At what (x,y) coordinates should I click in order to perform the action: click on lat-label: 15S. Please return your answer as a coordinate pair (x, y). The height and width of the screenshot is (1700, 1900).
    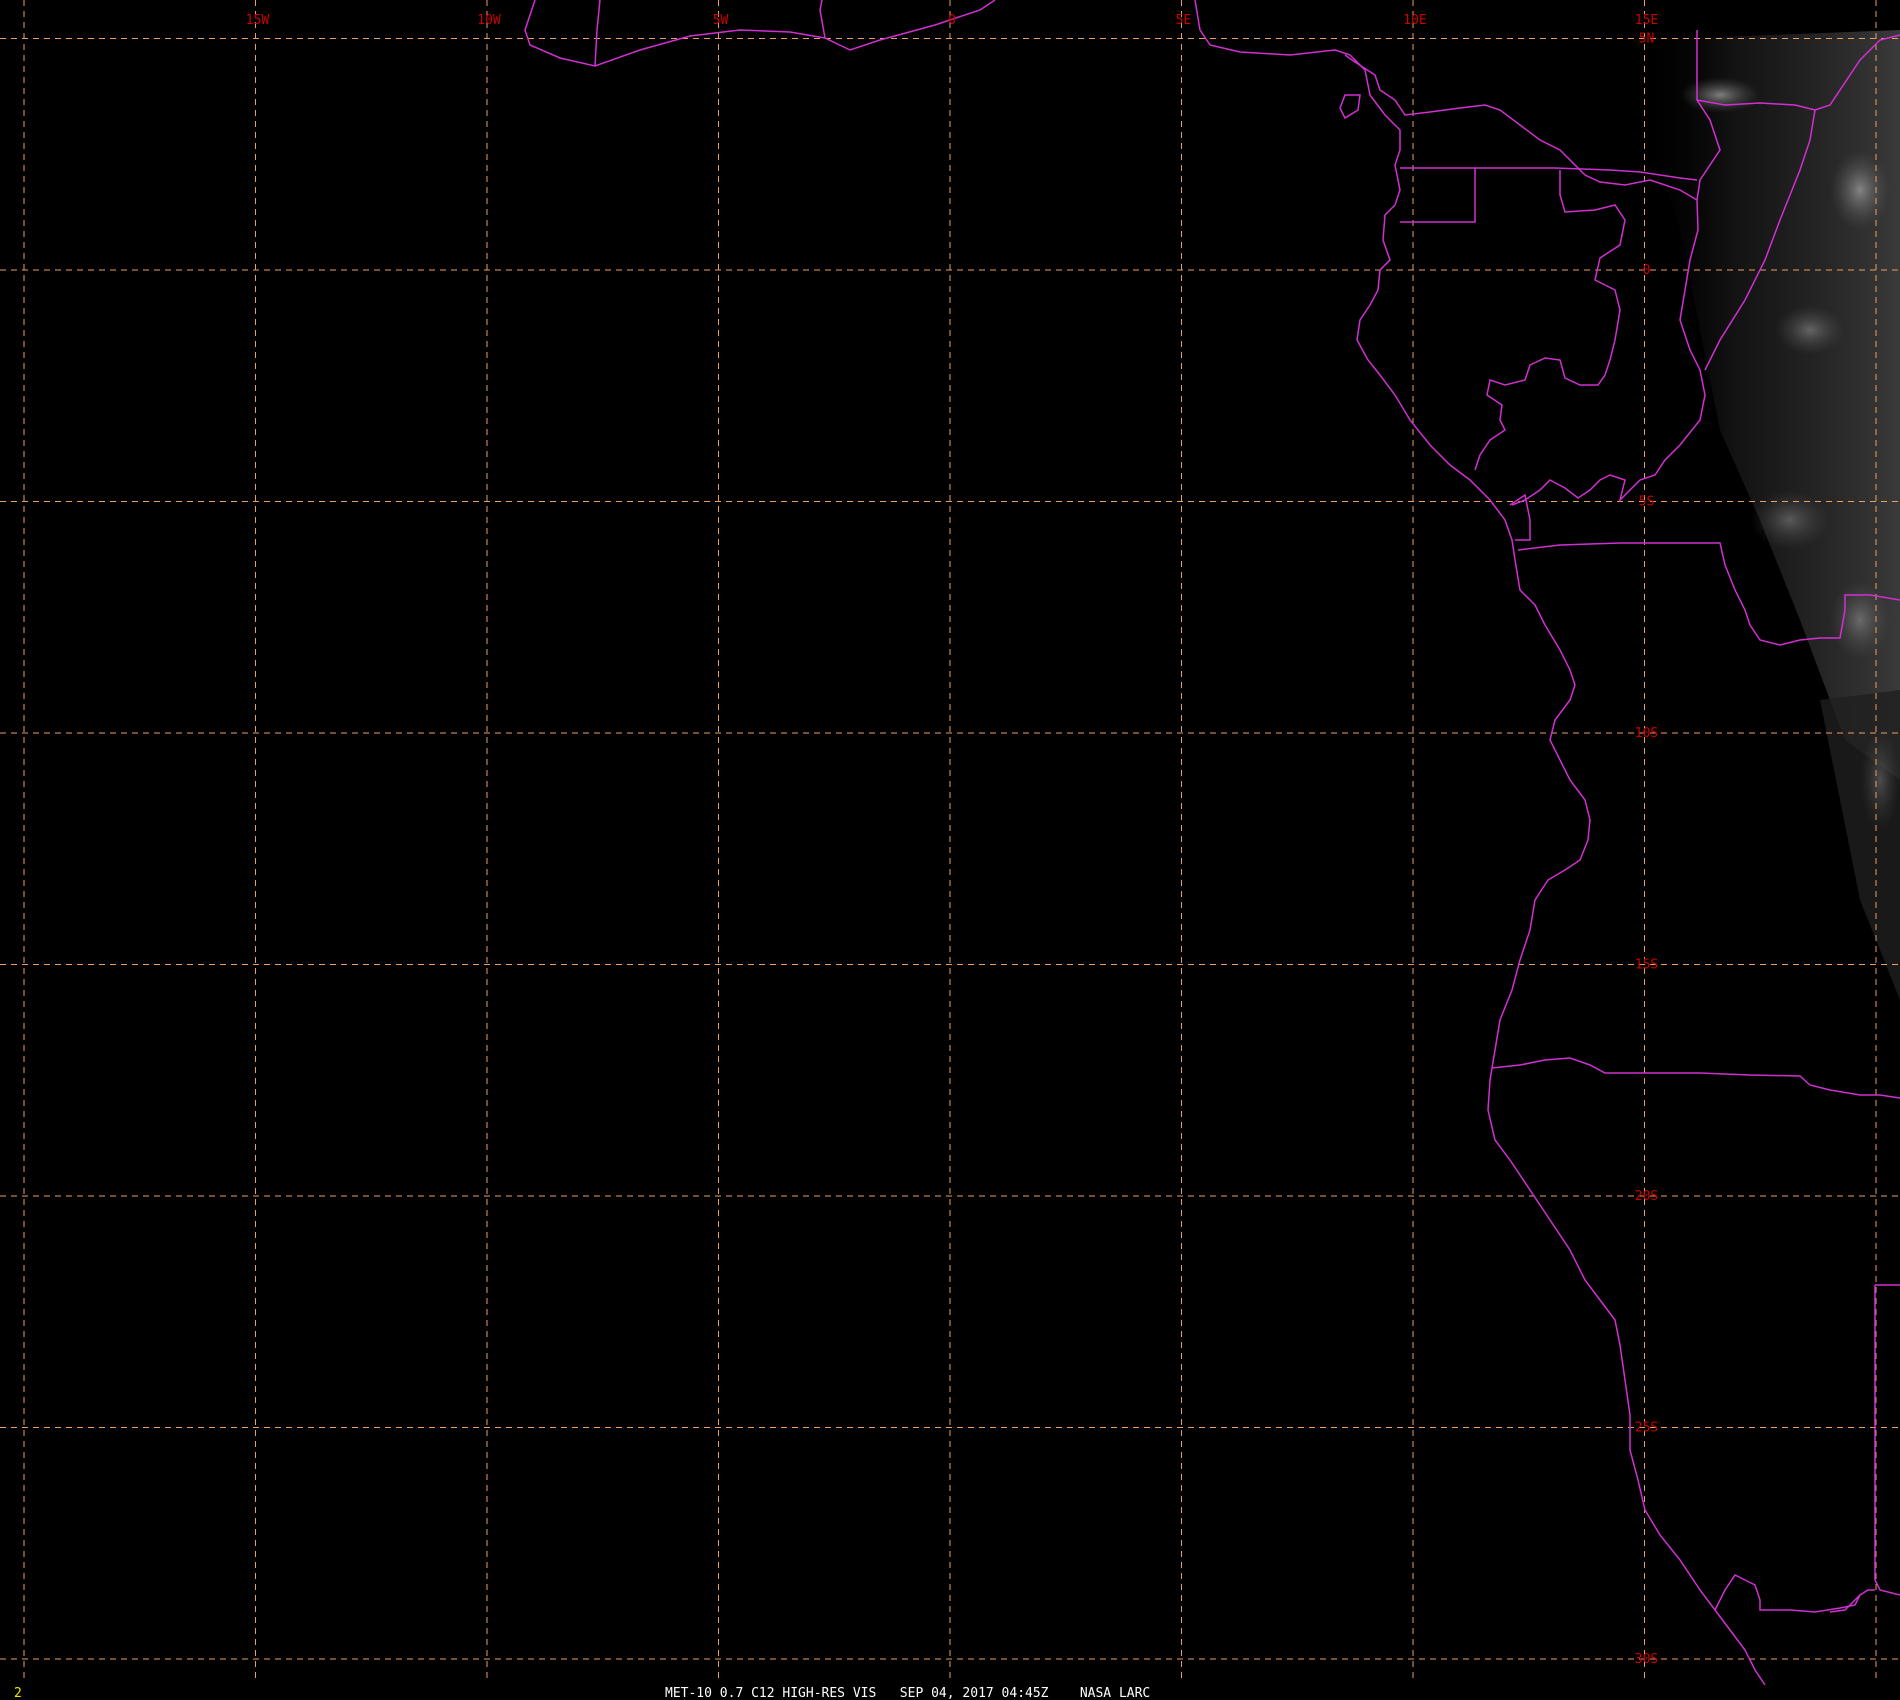
    Looking at the image, I should click on (1646, 965).